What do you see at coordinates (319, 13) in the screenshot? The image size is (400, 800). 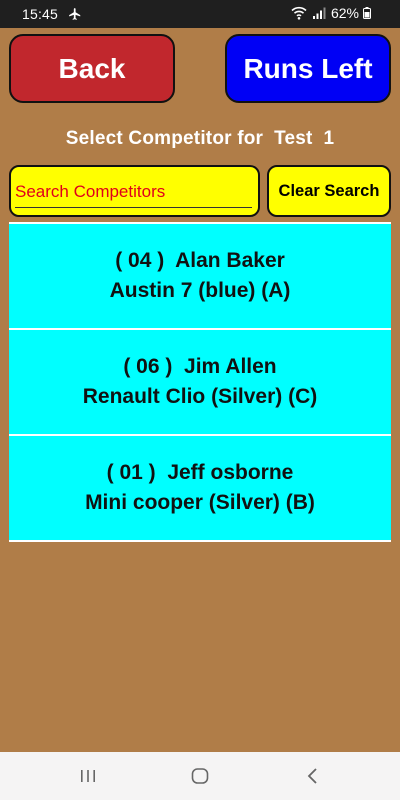 I see `signal-icon` at bounding box center [319, 13].